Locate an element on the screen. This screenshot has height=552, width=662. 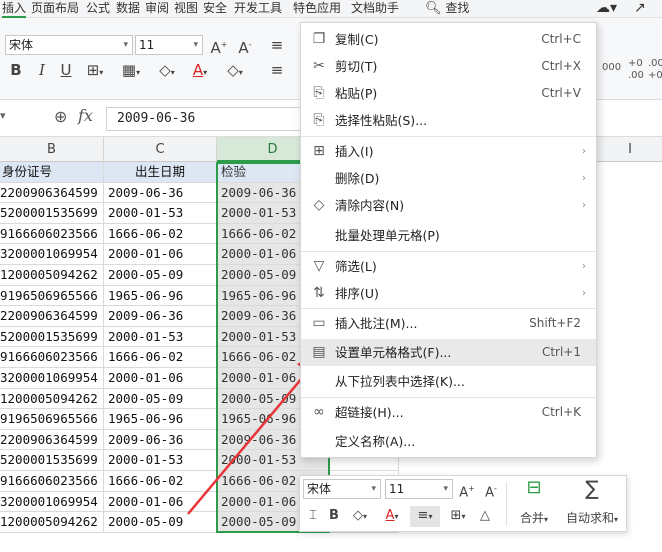
tab-formula: 公式 is located at coordinates (98, 9).